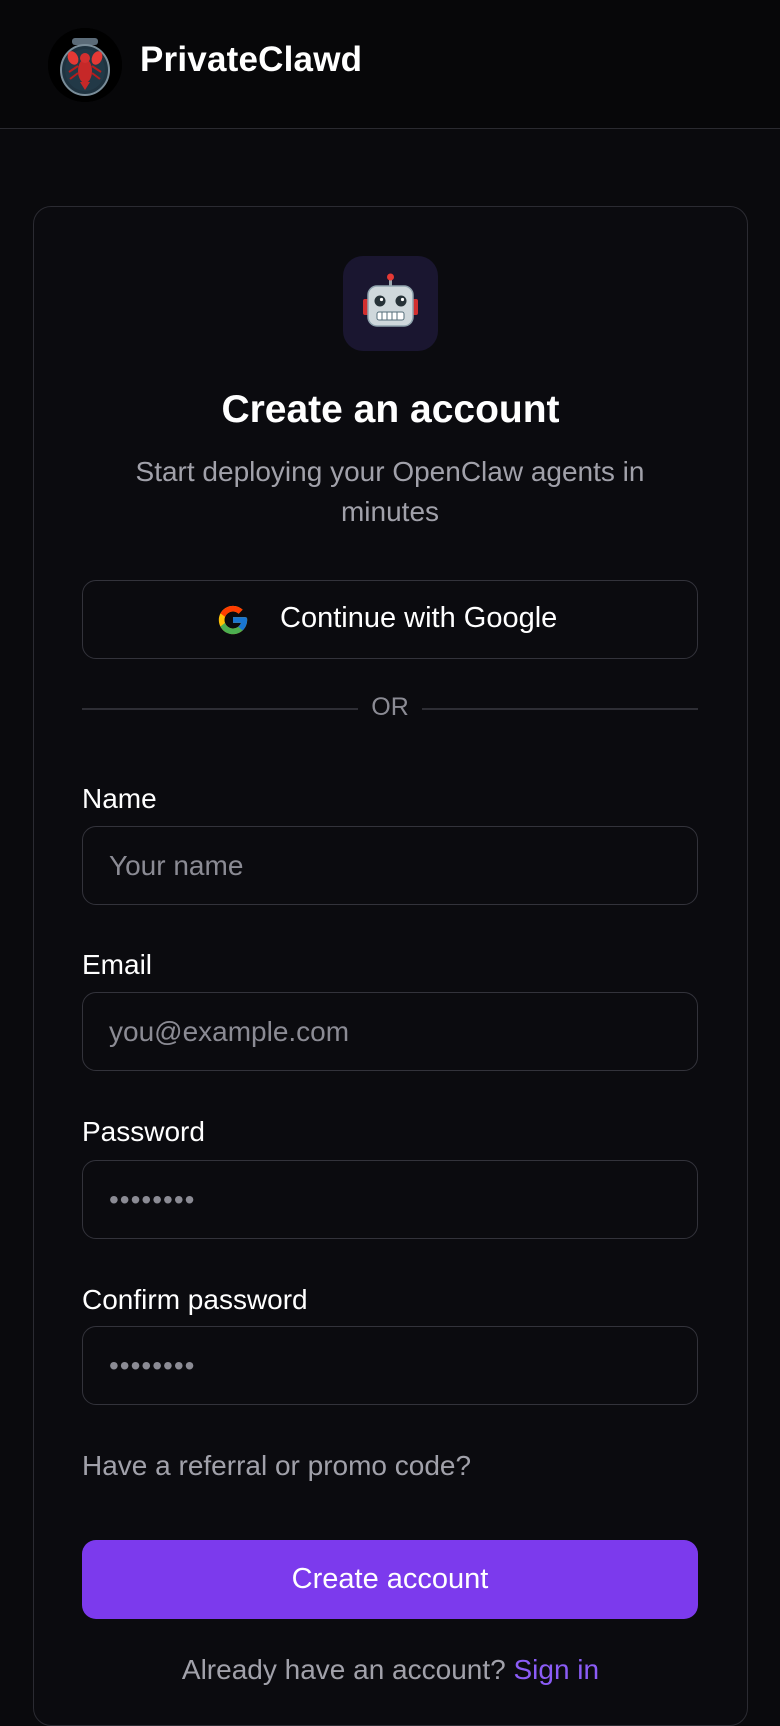  What do you see at coordinates (390, 1579) in the screenshot?
I see `create-account-button: Create account` at bounding box center [390, 1579].